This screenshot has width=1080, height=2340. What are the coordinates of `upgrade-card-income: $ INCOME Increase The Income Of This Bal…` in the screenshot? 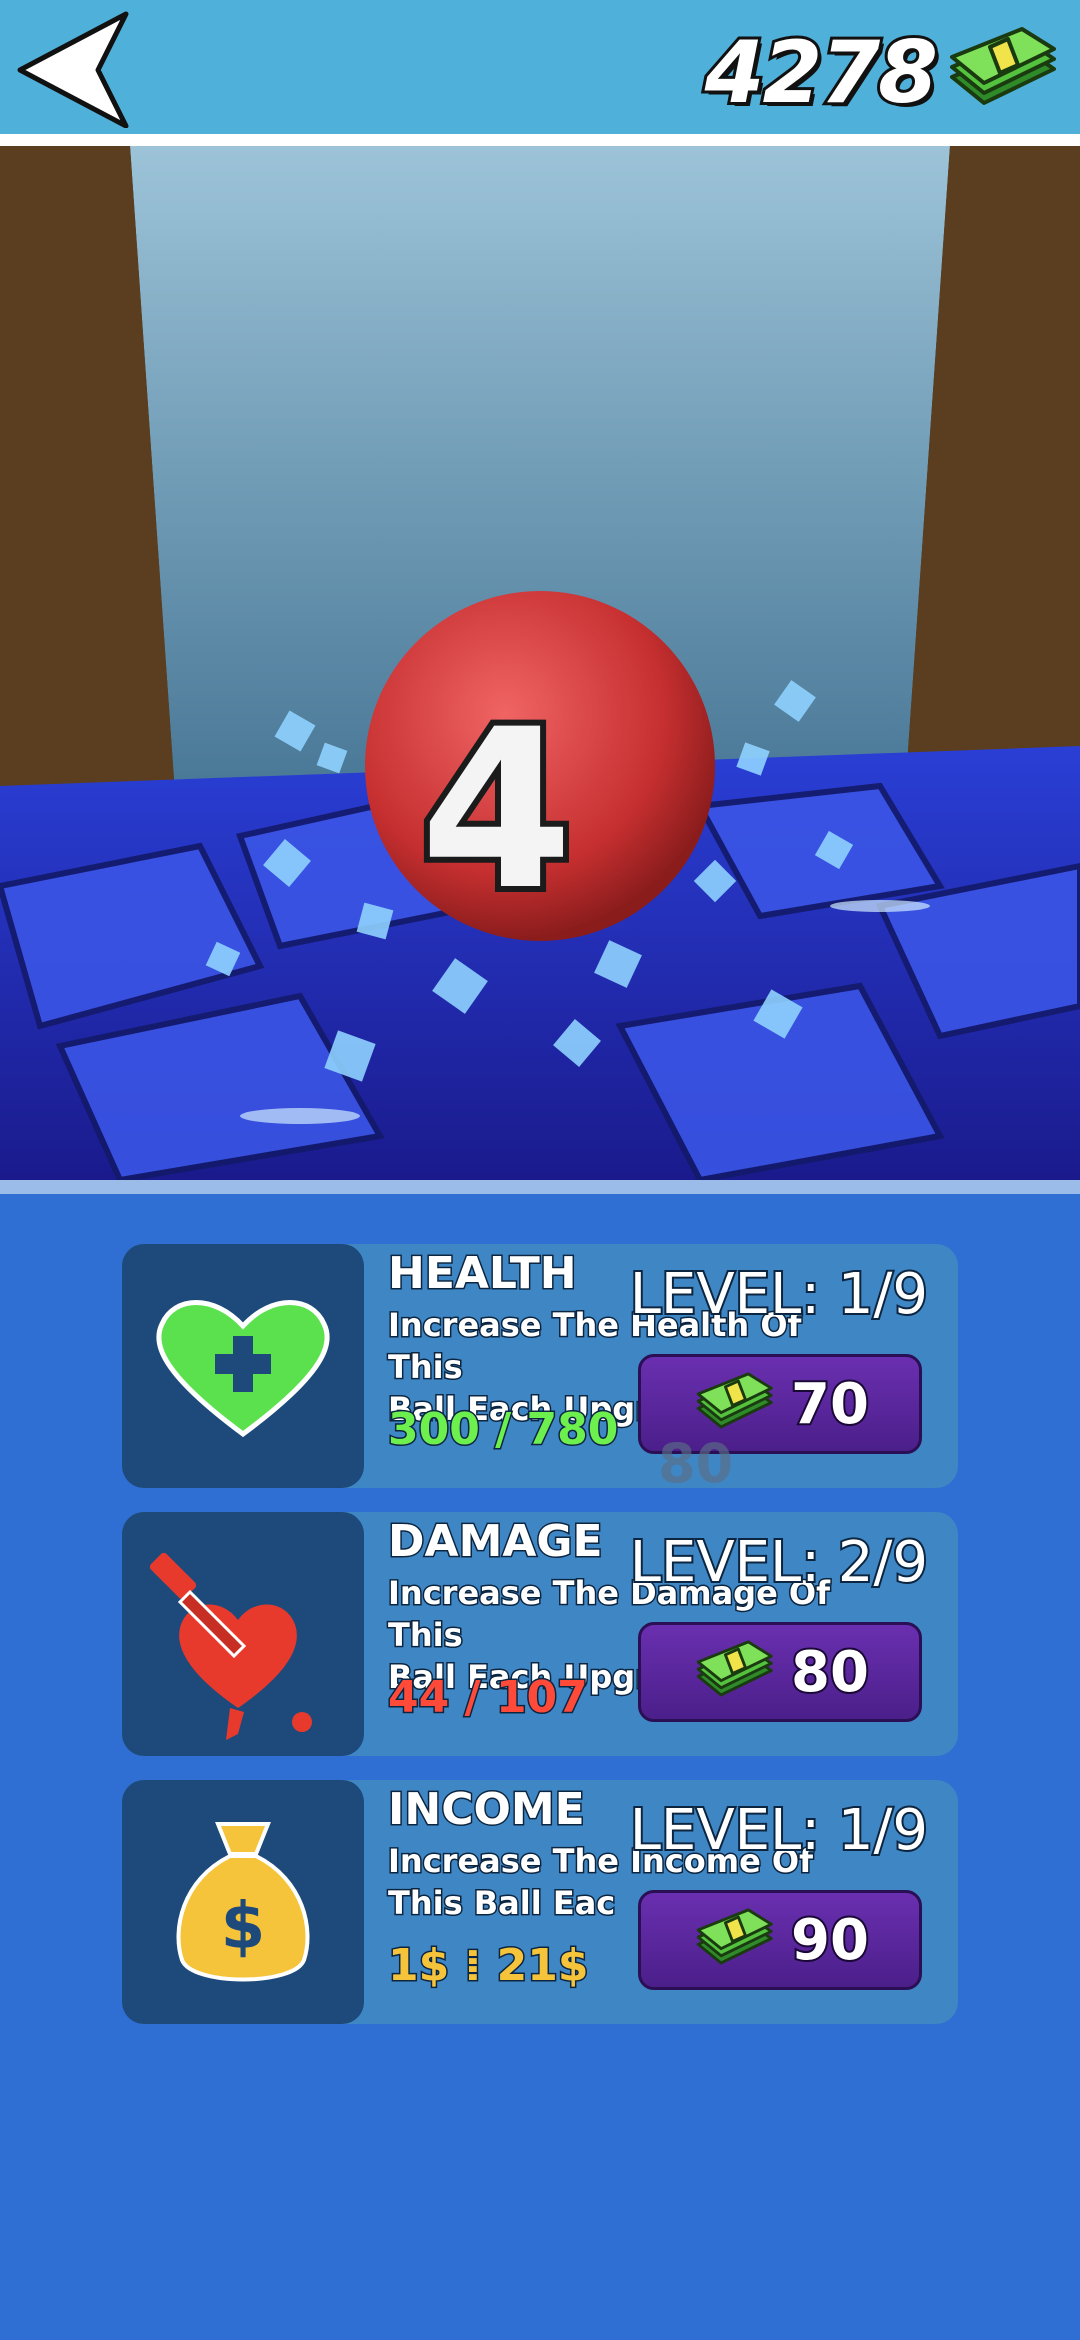 It's located at (540, 1902).